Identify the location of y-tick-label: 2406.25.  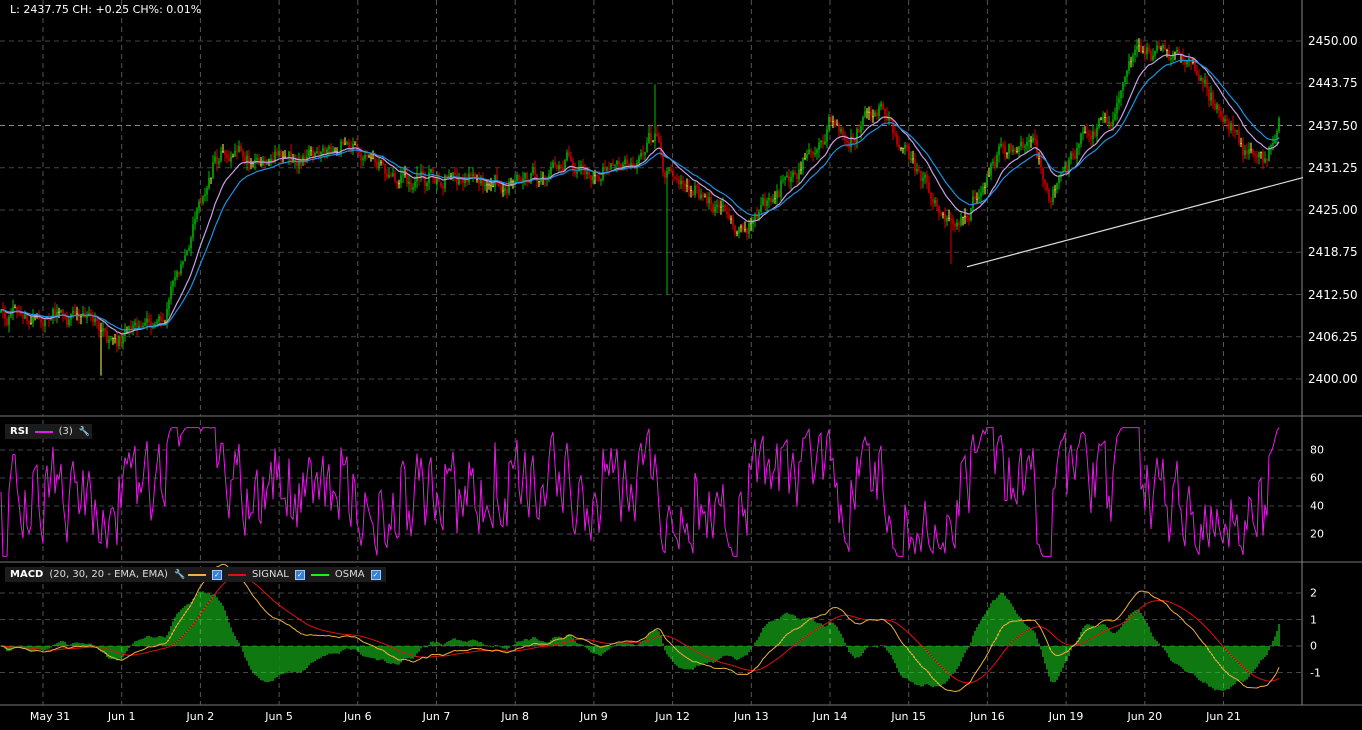
(1333, 336).